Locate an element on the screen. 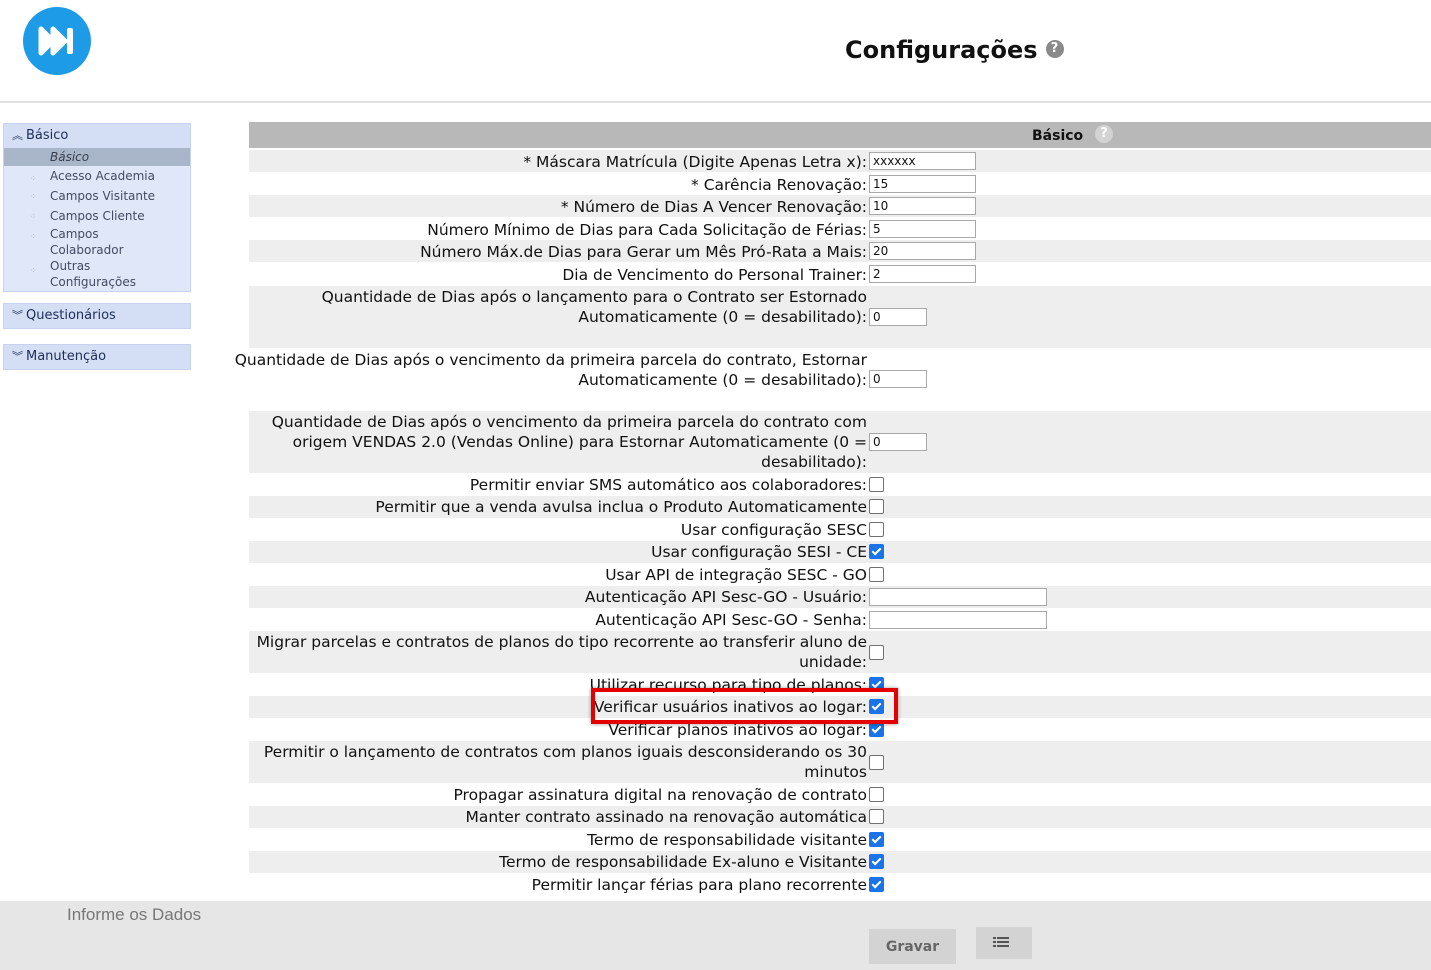 Image resolution: width=1431 pixels, height=970 pixels. form-row: * Número de Dias A Vencer Renovação: is located at coordinates (840, 206).